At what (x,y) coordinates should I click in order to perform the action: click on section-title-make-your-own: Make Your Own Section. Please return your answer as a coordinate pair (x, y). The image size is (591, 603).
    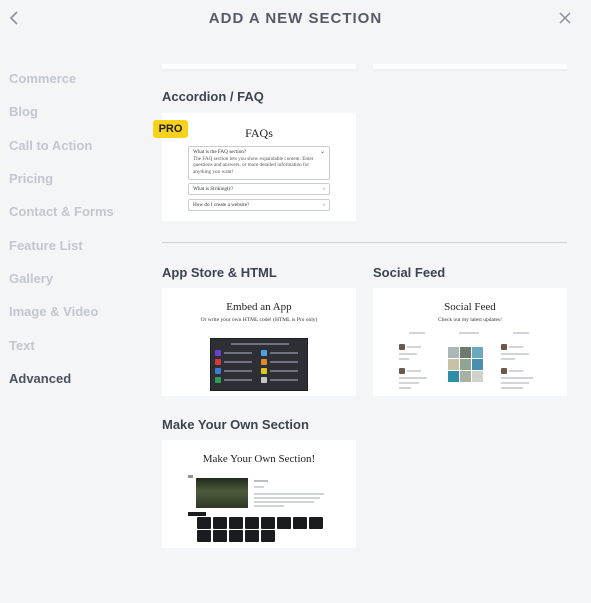
    Looking at the image, I should click on (235, 424).